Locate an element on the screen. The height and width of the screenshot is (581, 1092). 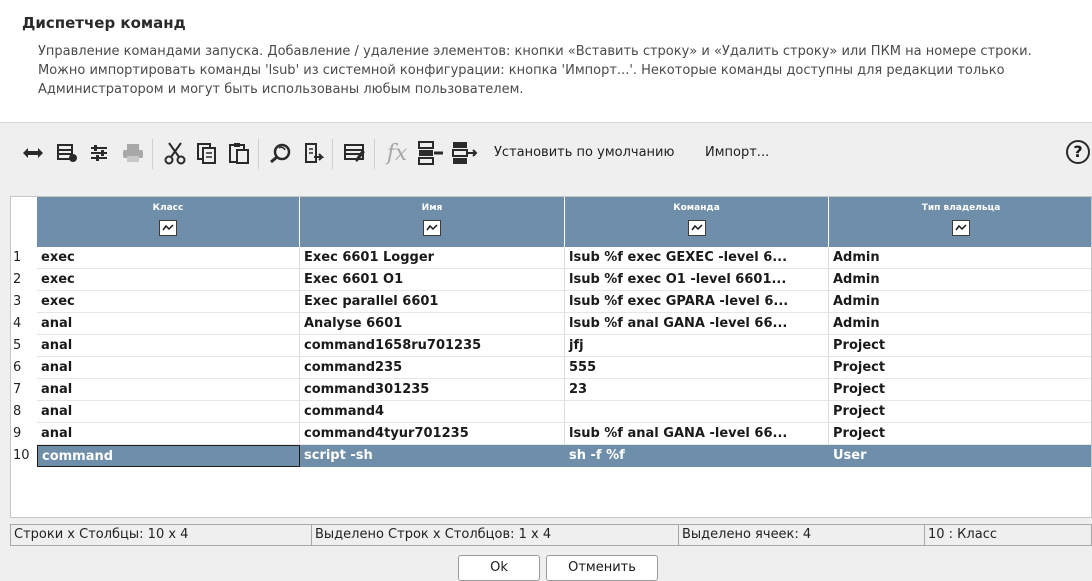
cell-command: 23 is located at coordinates (697, 390).